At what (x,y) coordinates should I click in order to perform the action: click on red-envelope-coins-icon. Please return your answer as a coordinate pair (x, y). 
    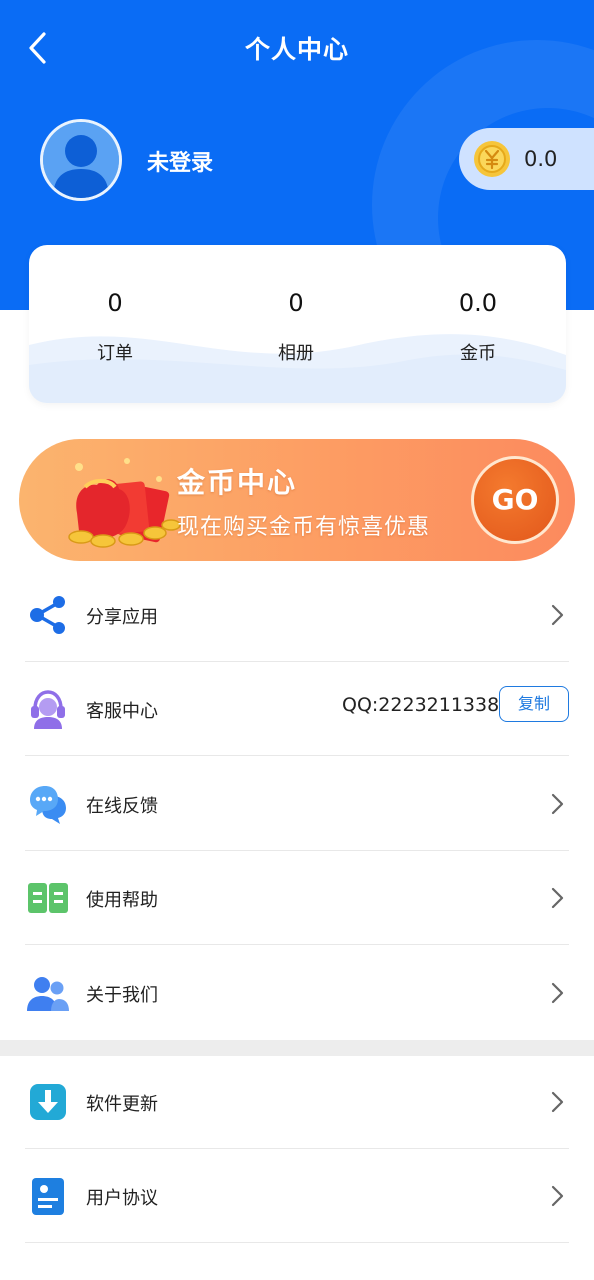
    Looking at the image, I should click on (124, 503).